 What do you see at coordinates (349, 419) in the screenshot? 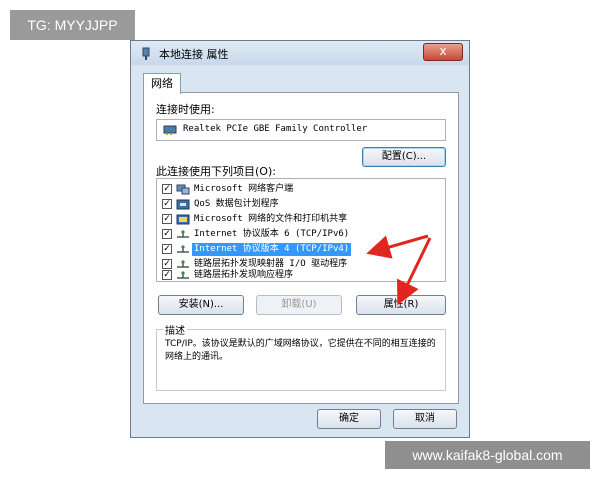
I see `ok-button: 确定` at bounding box center [349, 419].